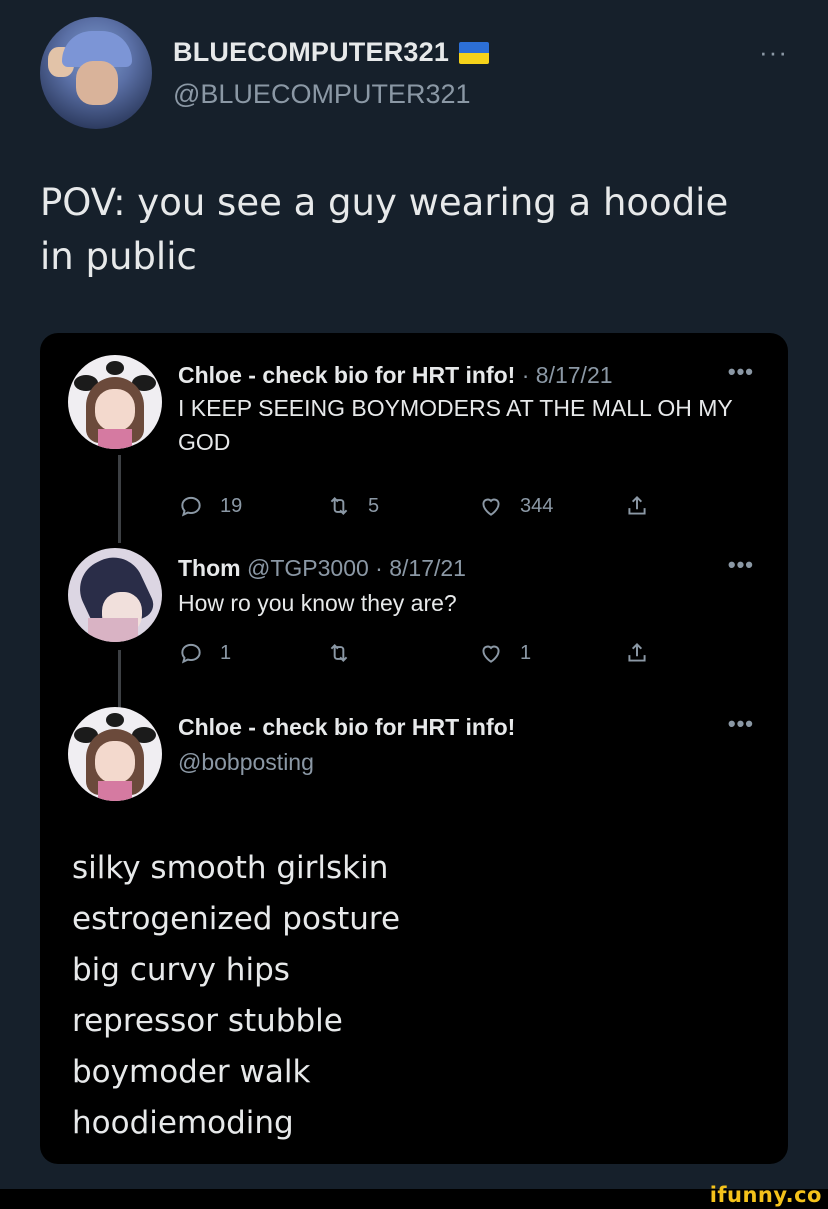  Describe the element at coordinates (765, 1195) in the screenshot. I see `ifunny-watermark: ifunny.co` at that location.